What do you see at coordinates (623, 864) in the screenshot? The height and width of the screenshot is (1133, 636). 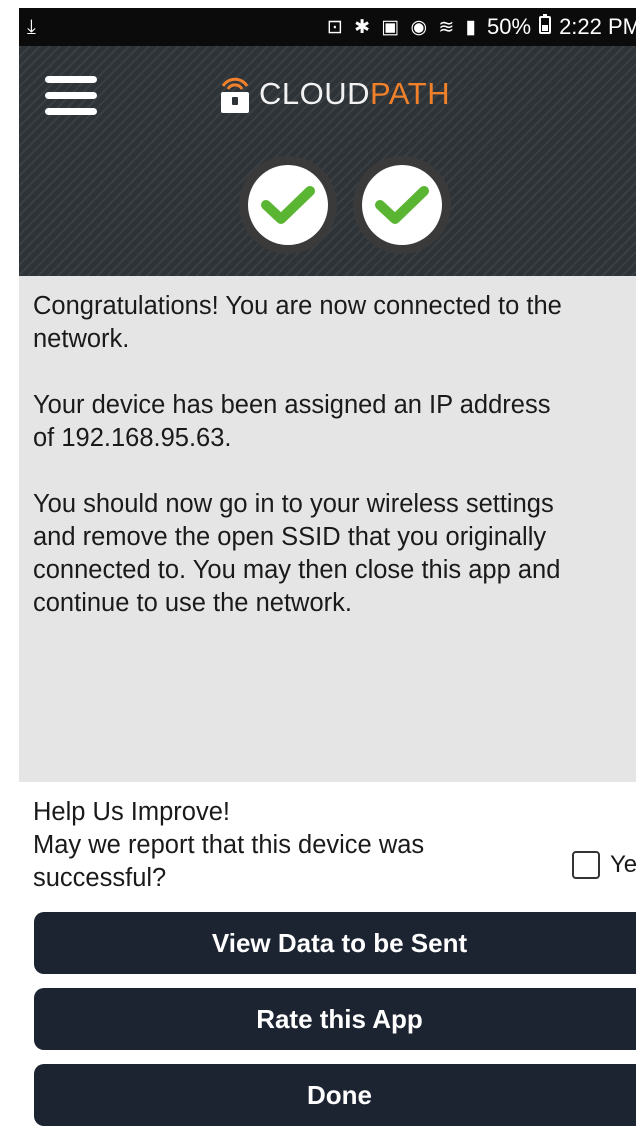 I see `report-checkbox-label: Yes` at bounding box center [623, 864].